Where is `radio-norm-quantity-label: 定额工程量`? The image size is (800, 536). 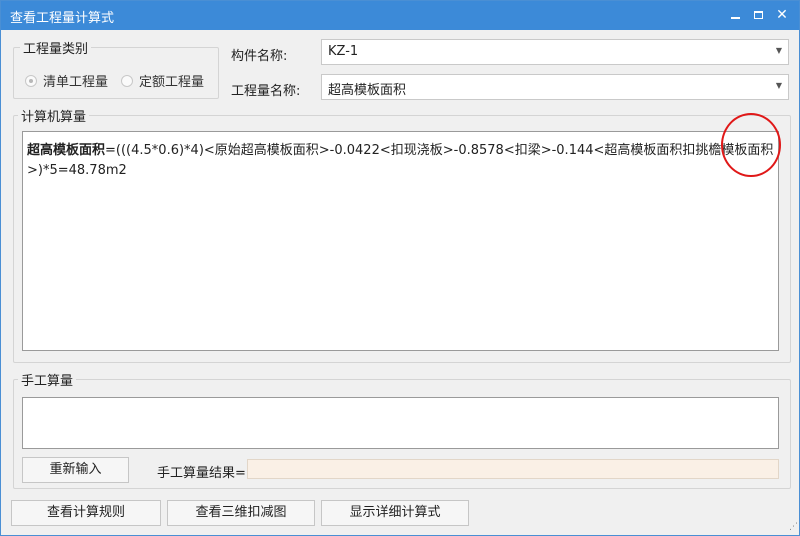
radio-norm-quantity-label: 定额工程量 is located at coordinates (172, 82).